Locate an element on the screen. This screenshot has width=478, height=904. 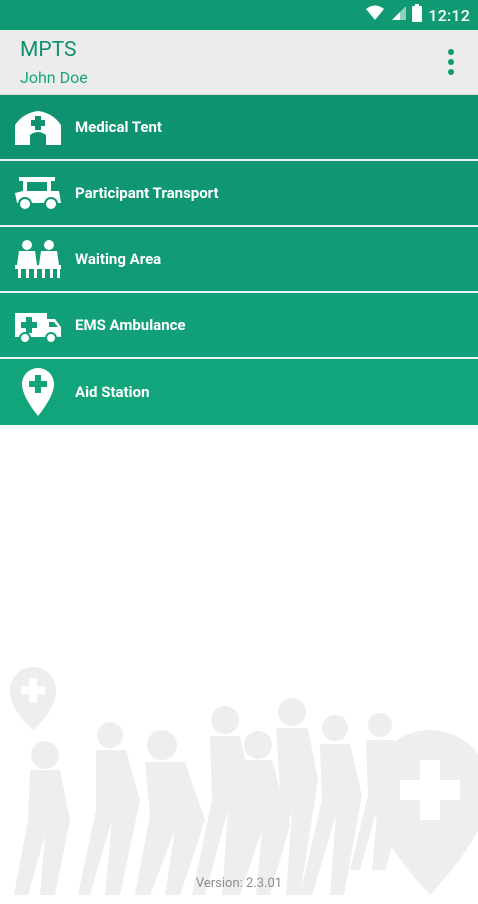
signal-icon is located at coordinates (398, 15).